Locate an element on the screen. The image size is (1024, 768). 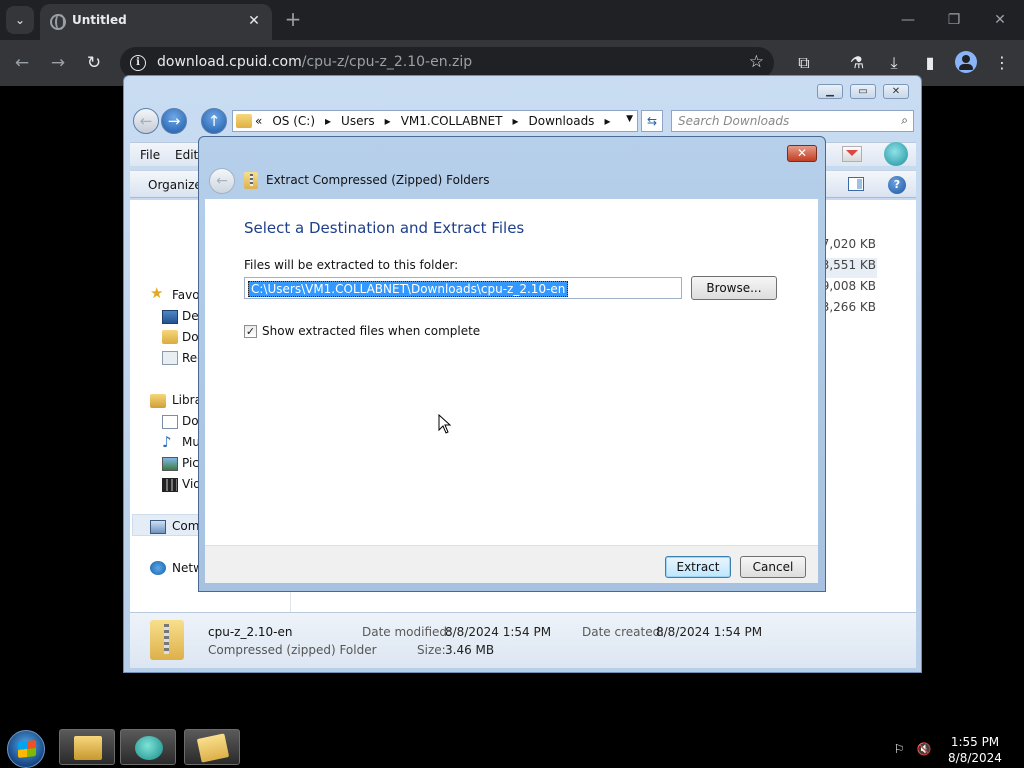
music-icon: ♪ is located at coordinates (167, 442).